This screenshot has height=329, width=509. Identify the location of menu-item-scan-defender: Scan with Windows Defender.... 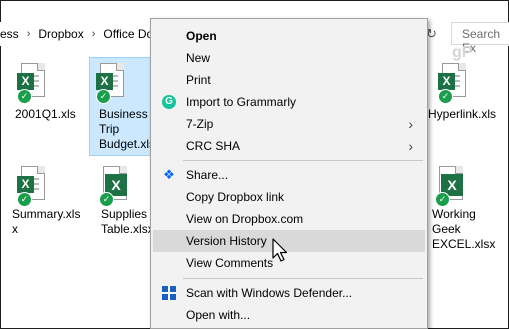
(289, 293).